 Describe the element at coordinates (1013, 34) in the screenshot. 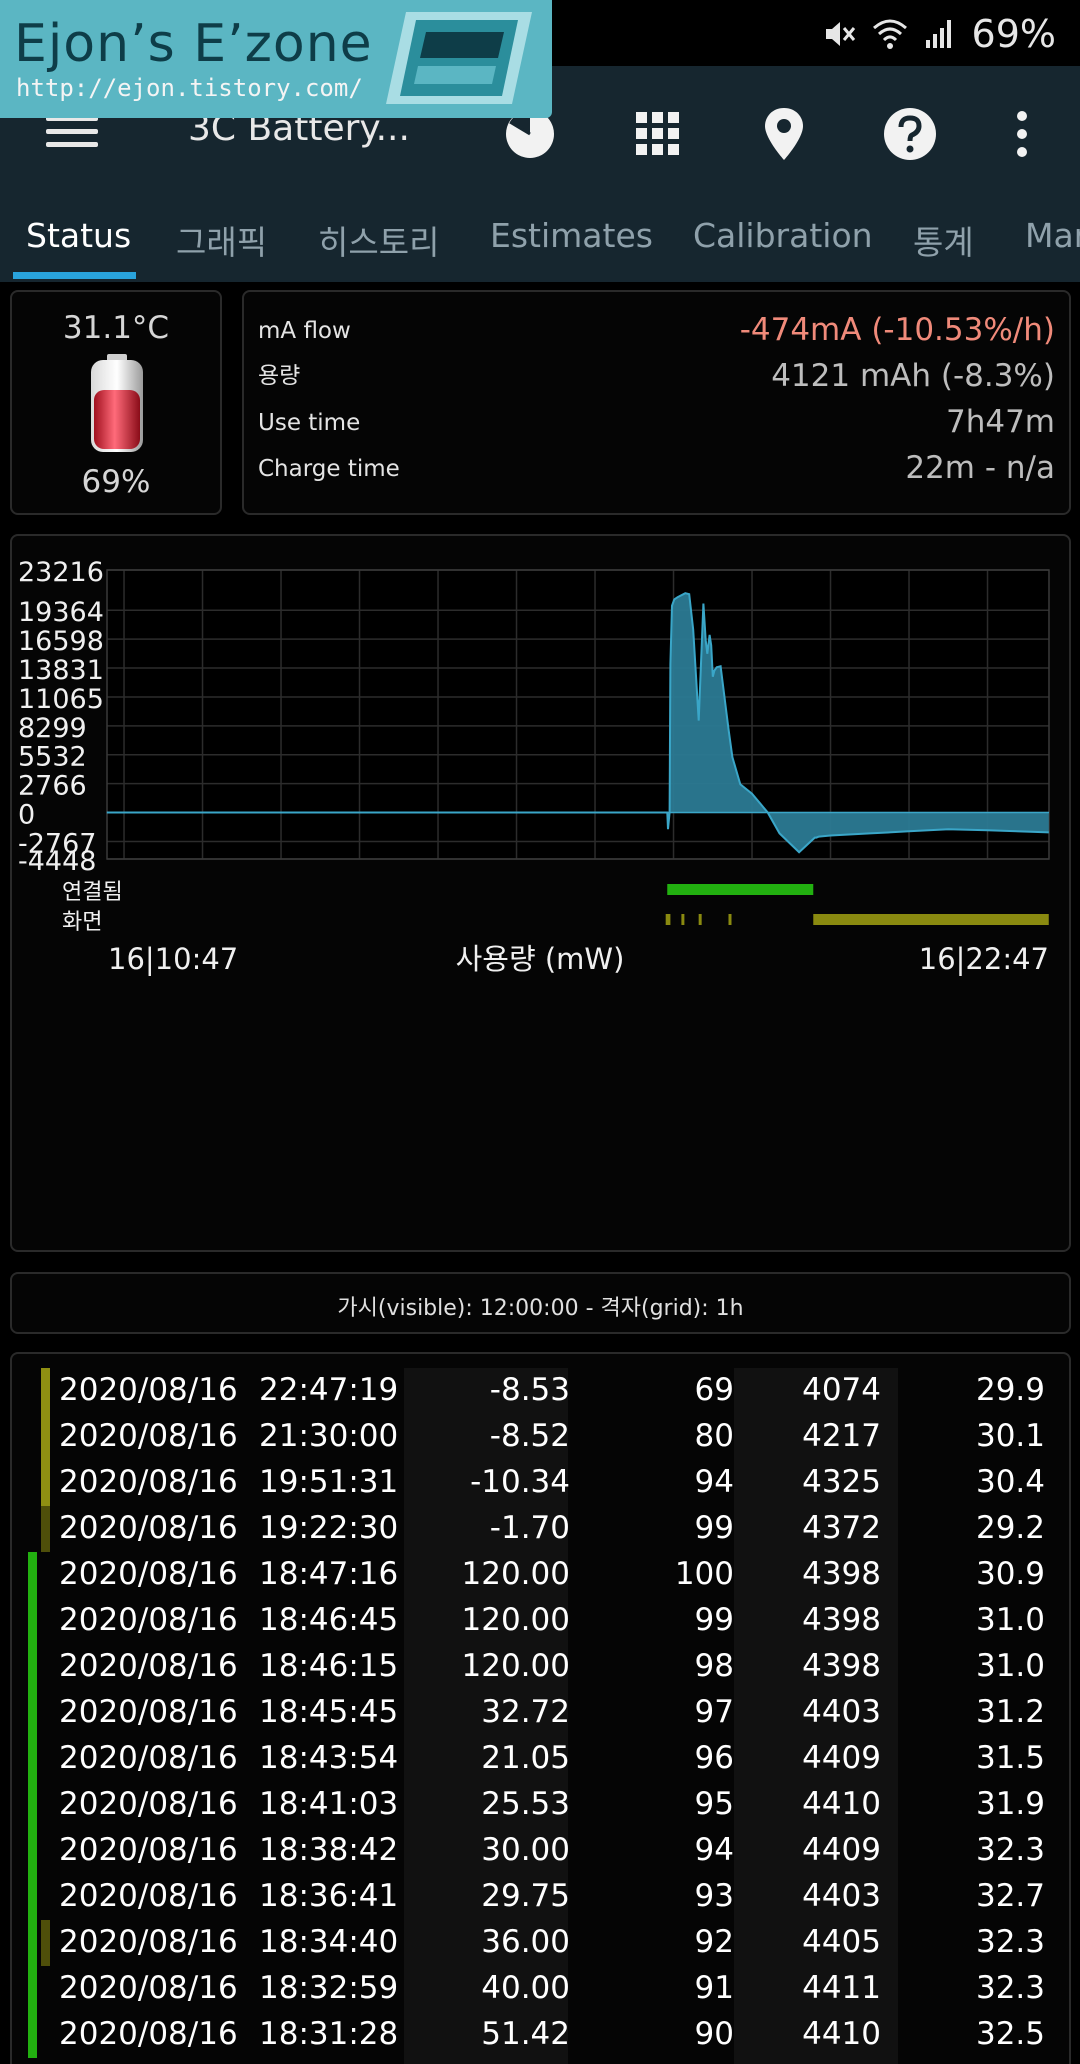

I see `battery-percent-text: 69%` at that location.